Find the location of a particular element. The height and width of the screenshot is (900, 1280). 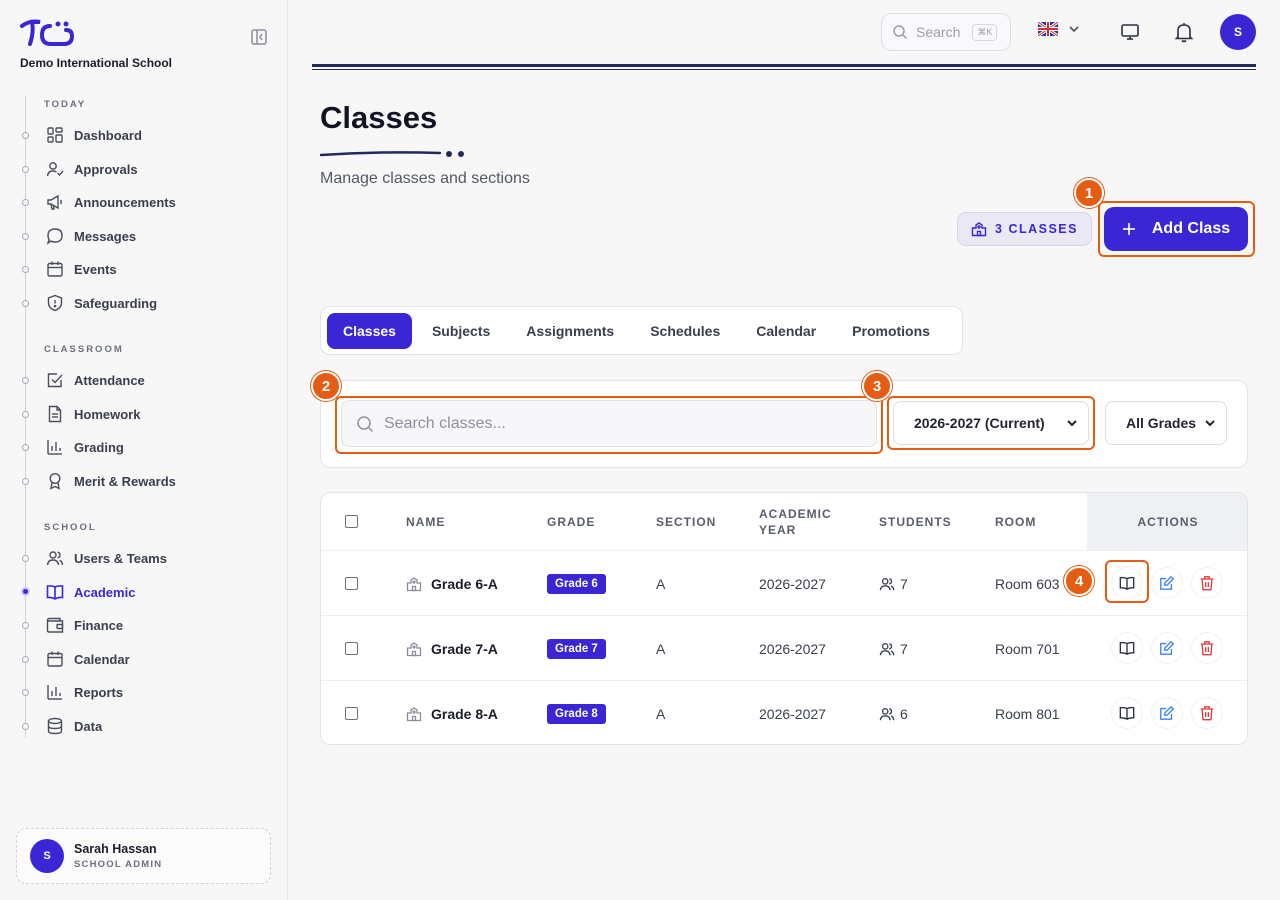

class-name: Grade 6-A is located at coordinates (464, 583).